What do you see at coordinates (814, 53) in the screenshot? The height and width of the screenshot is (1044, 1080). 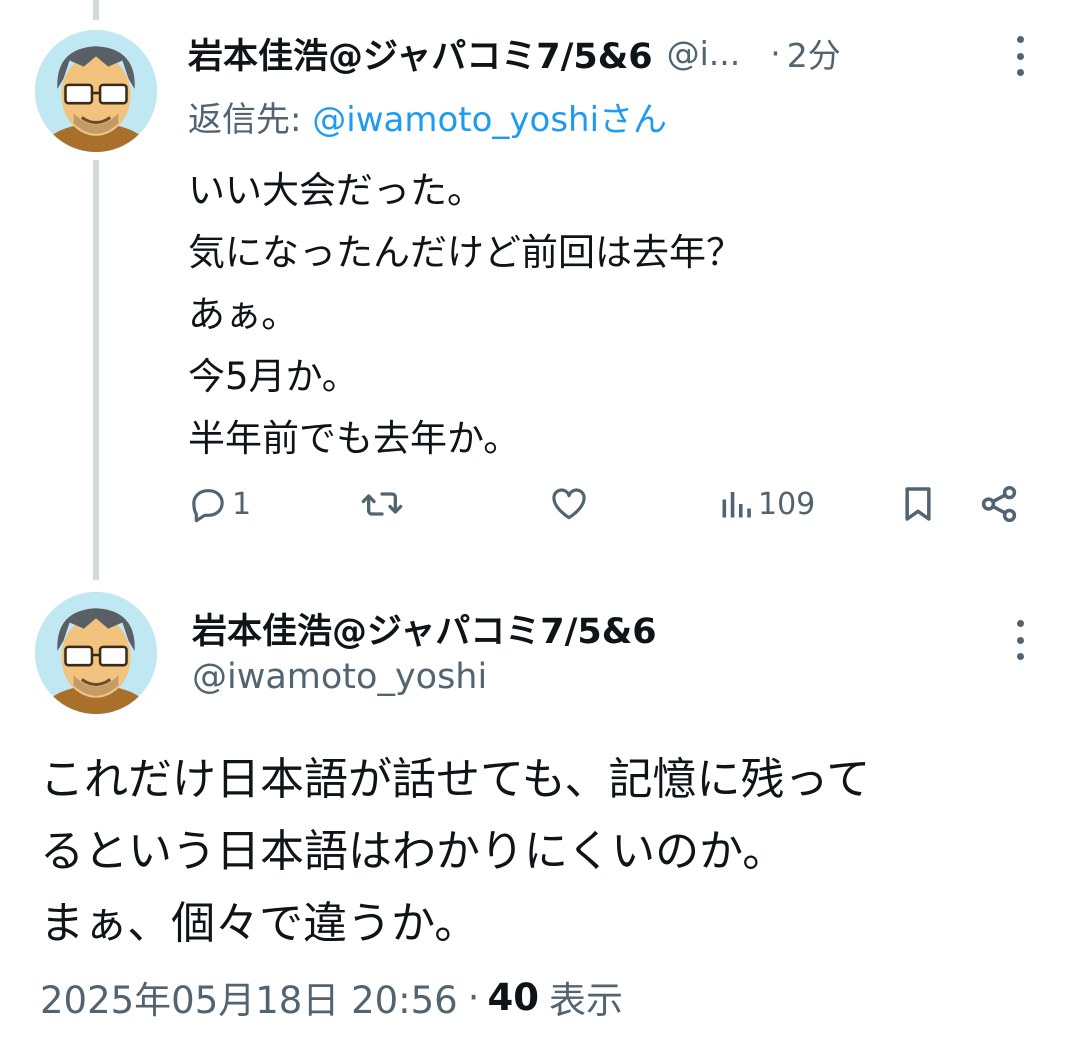 I see `tweet-time: 2分` at bounding box center [814, 53].